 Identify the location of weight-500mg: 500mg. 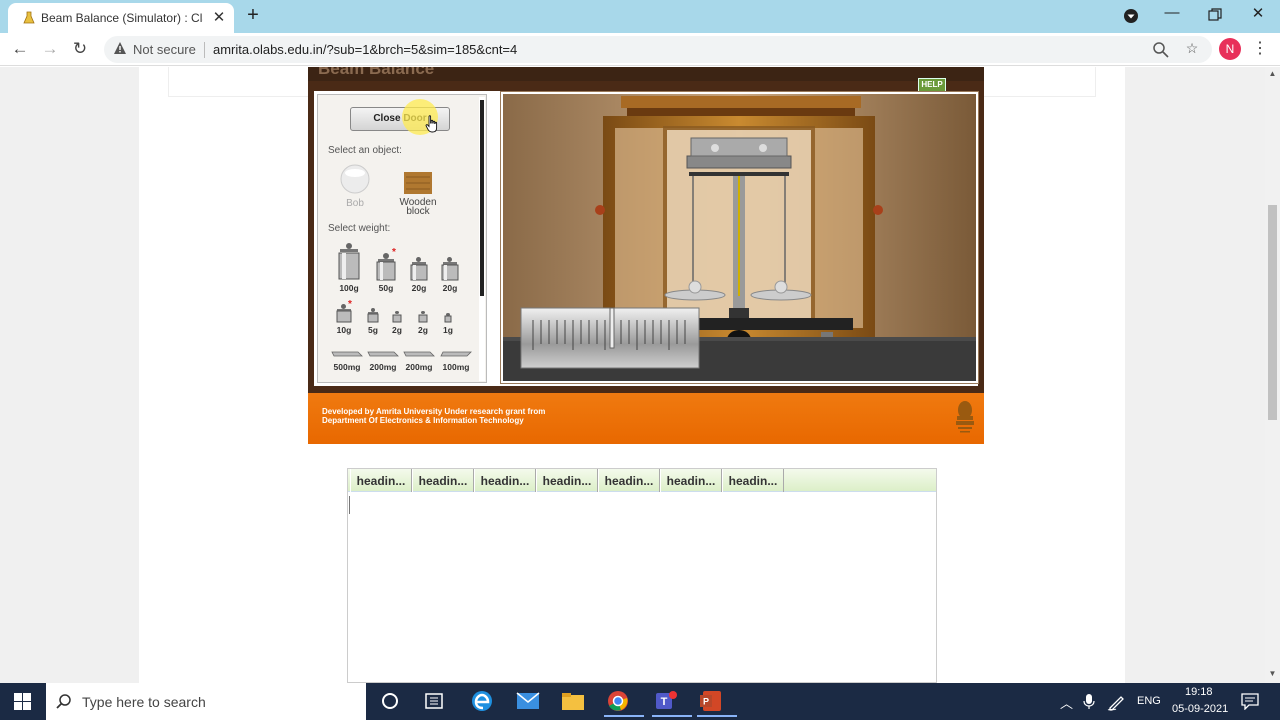
(347, 361).